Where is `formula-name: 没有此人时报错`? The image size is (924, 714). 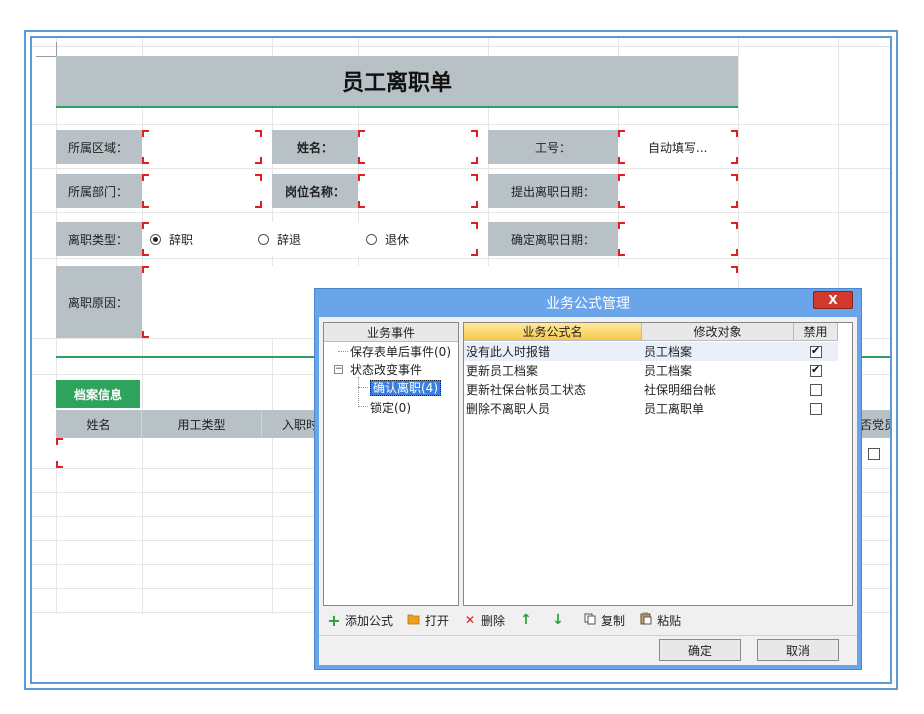 formula-name: 没有此人时报错 is located at coordinates (508, 352).